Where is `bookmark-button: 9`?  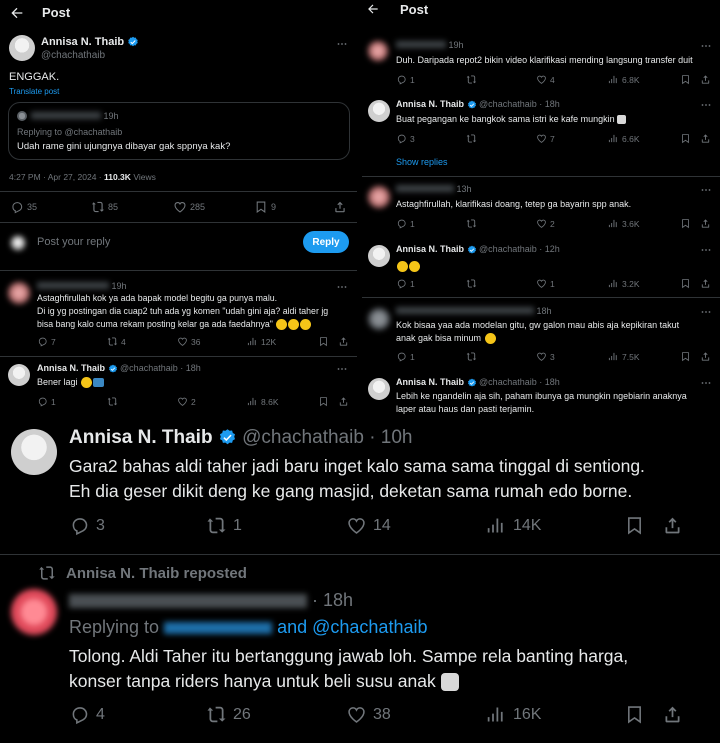 bookmark-button: 9 is located at coordinates (265, 207).